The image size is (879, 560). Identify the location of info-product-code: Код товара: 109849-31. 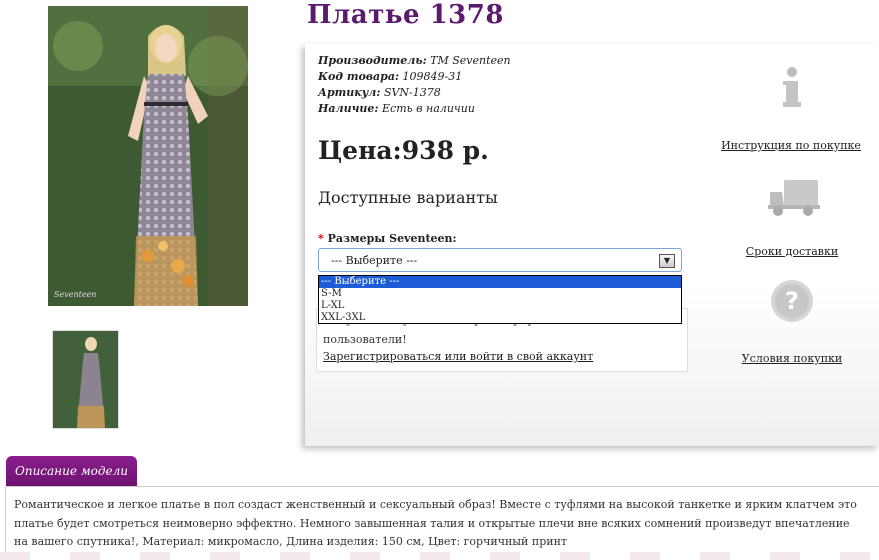
(390, 76).